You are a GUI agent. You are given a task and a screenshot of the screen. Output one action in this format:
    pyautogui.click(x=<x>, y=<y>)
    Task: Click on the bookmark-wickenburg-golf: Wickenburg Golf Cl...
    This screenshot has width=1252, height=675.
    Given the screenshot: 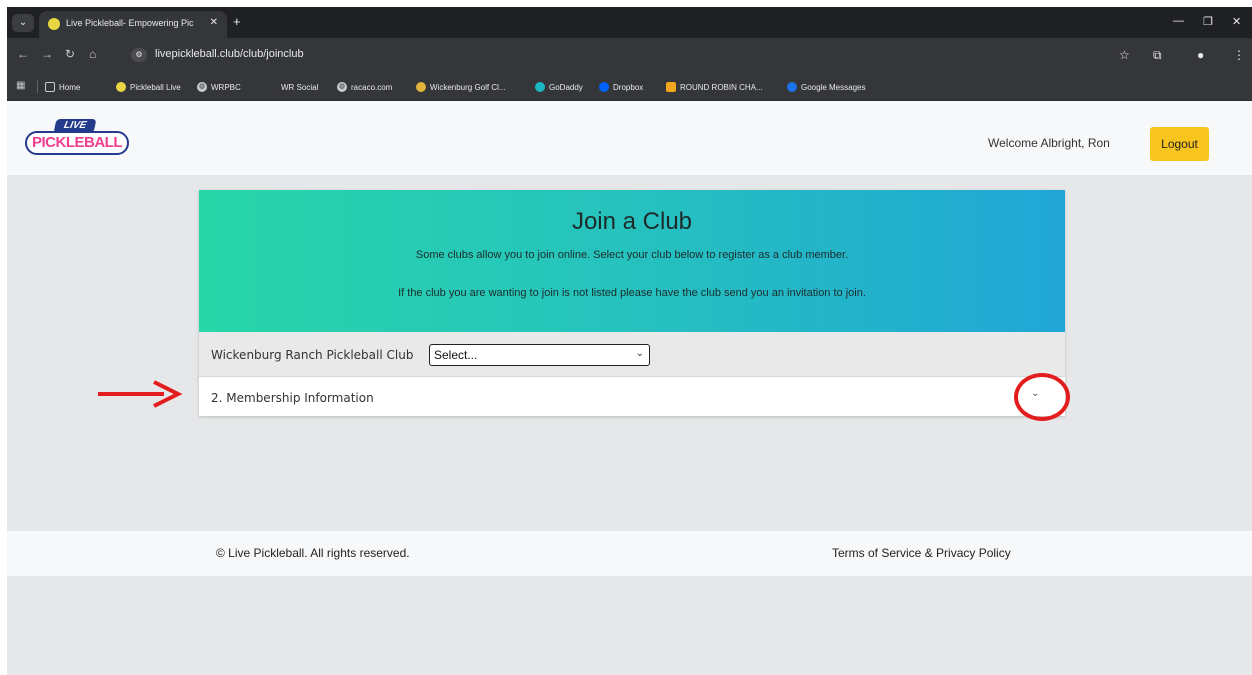 What is the action you would take?
    pyautogui.click(x=461, y=87)
    